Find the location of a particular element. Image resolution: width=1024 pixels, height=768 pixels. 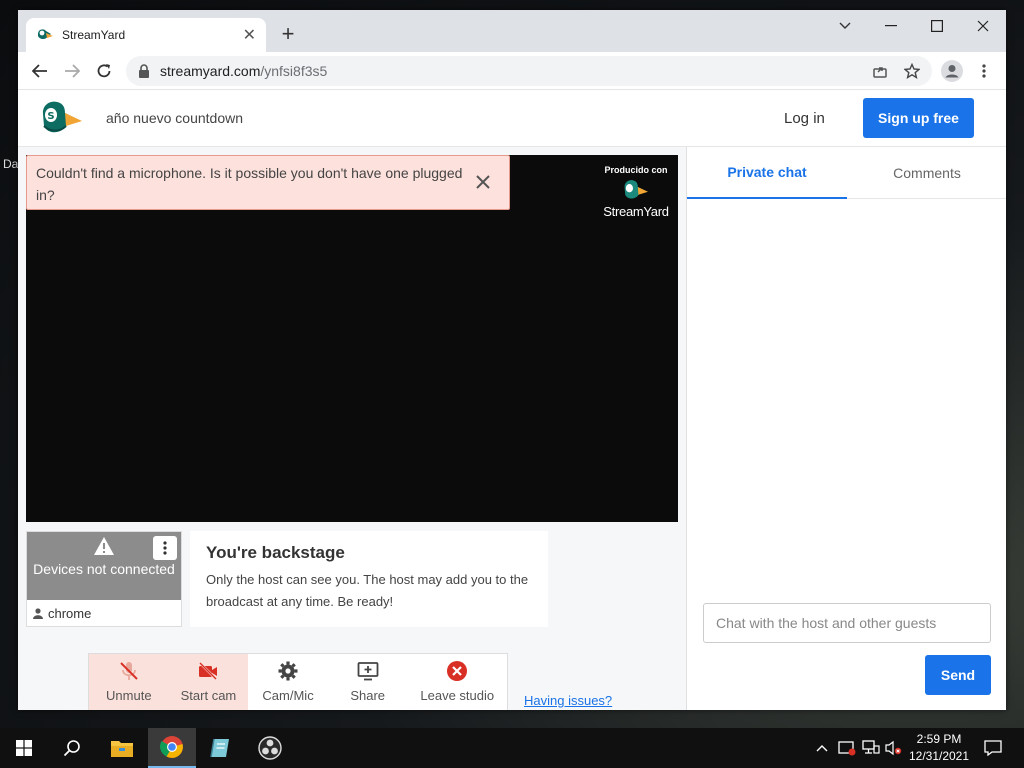

mic-off-icon is located at coordinates (129, 671).